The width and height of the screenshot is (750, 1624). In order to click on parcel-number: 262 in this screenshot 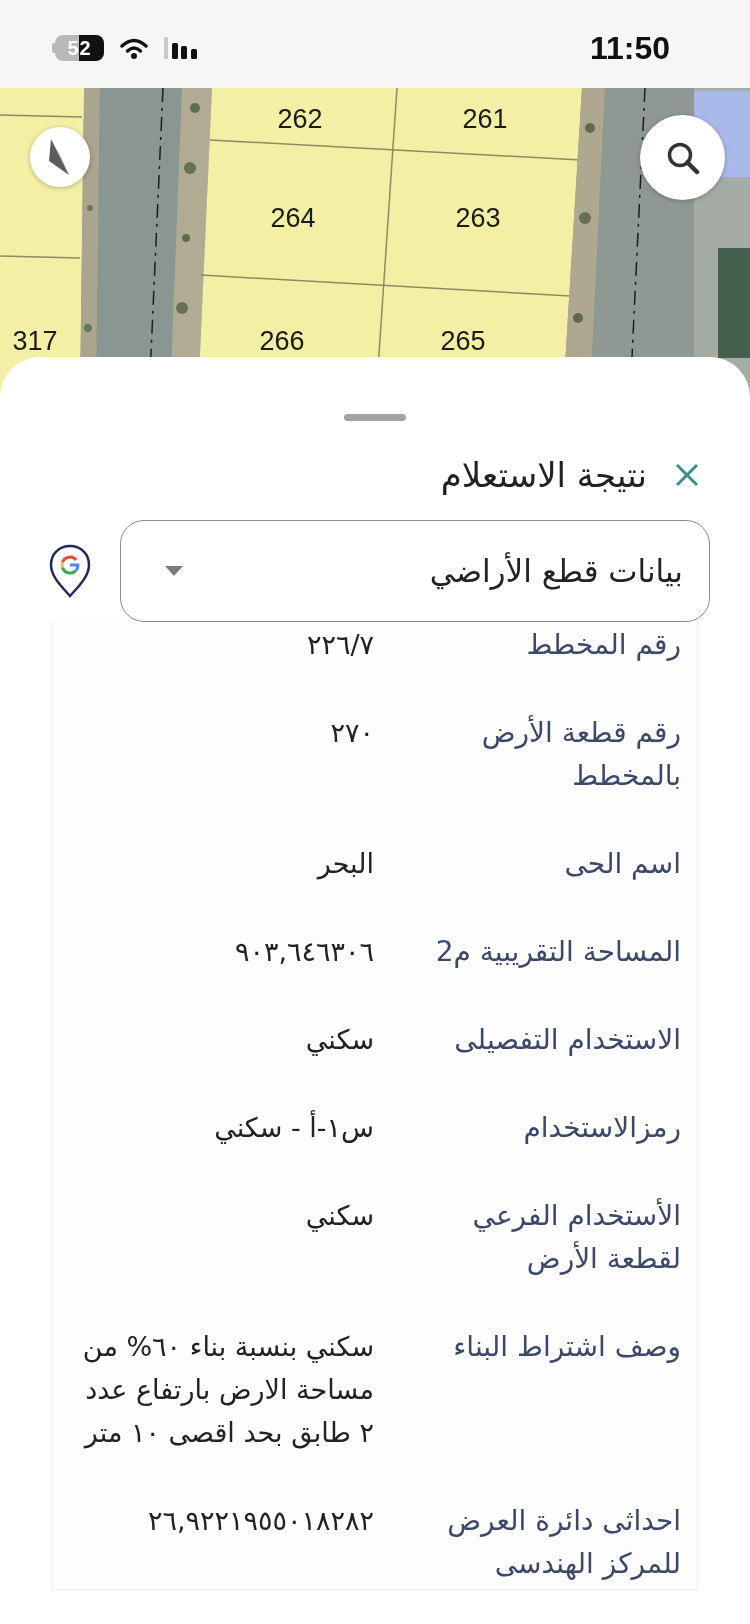, I will do `click(300, 119)`.